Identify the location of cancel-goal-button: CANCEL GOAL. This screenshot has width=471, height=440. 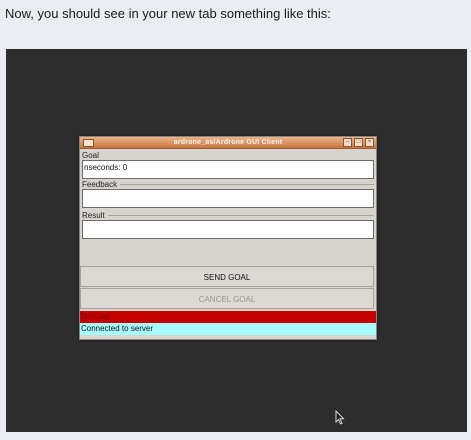
(227, 298).